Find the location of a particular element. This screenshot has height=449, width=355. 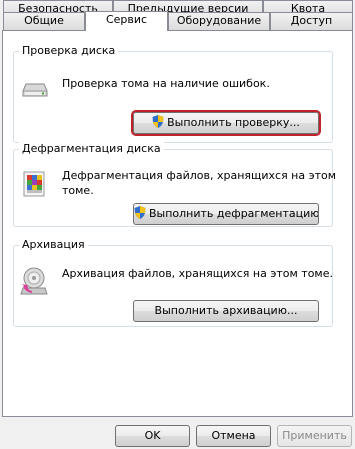

backup-icon is located at coordinates (34, 282).